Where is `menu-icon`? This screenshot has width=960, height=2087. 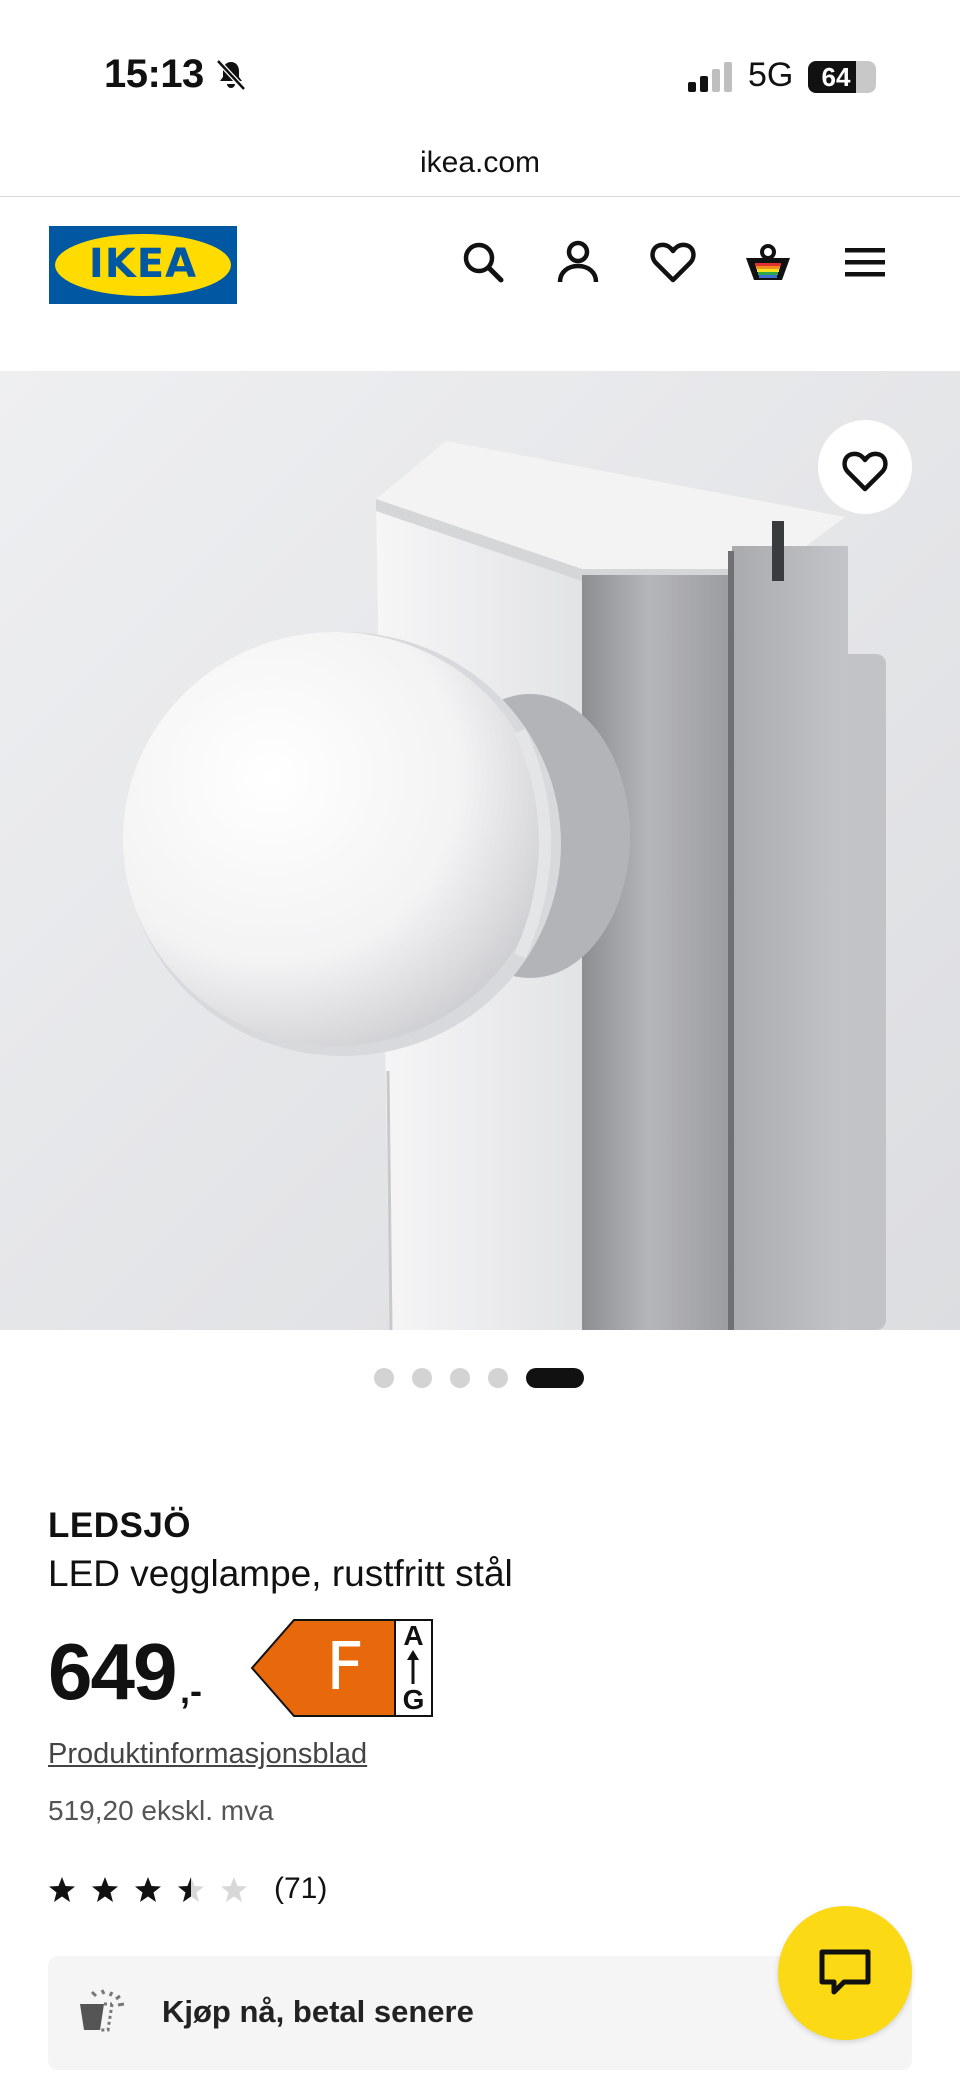 menu-icon is located at coordinates (865, 262).